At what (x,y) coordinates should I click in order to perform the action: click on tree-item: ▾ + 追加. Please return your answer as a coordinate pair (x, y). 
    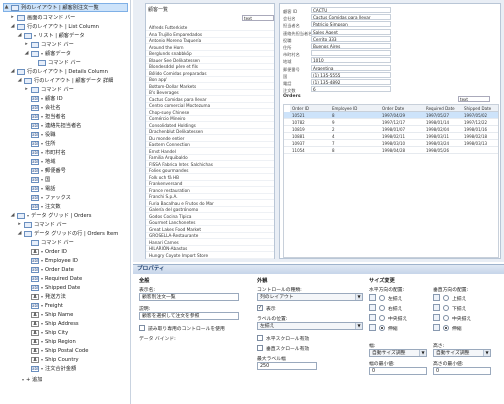
    Looking at the image, I should click on (72, 379).